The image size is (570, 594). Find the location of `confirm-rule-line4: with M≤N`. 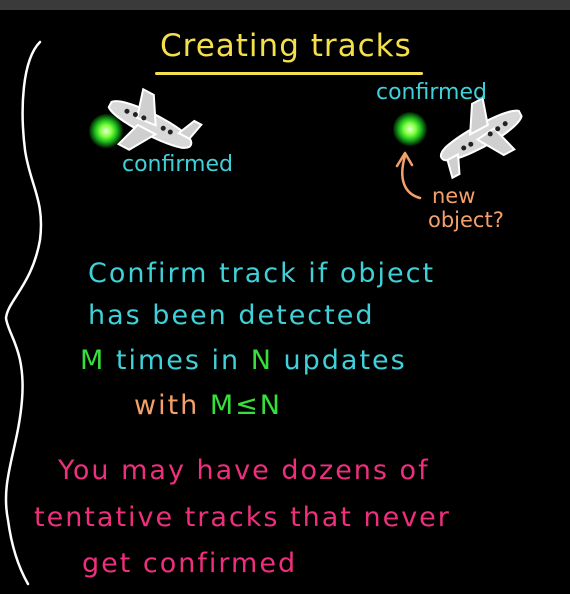

confirm-rule-line4: with M≤N is located at coordinates (208, 405).